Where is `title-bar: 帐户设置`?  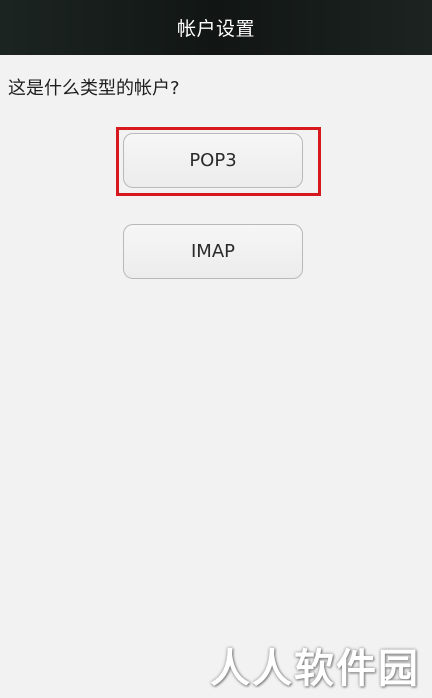 title-bar: 帐户设置 is located at coordinates (216, 27).